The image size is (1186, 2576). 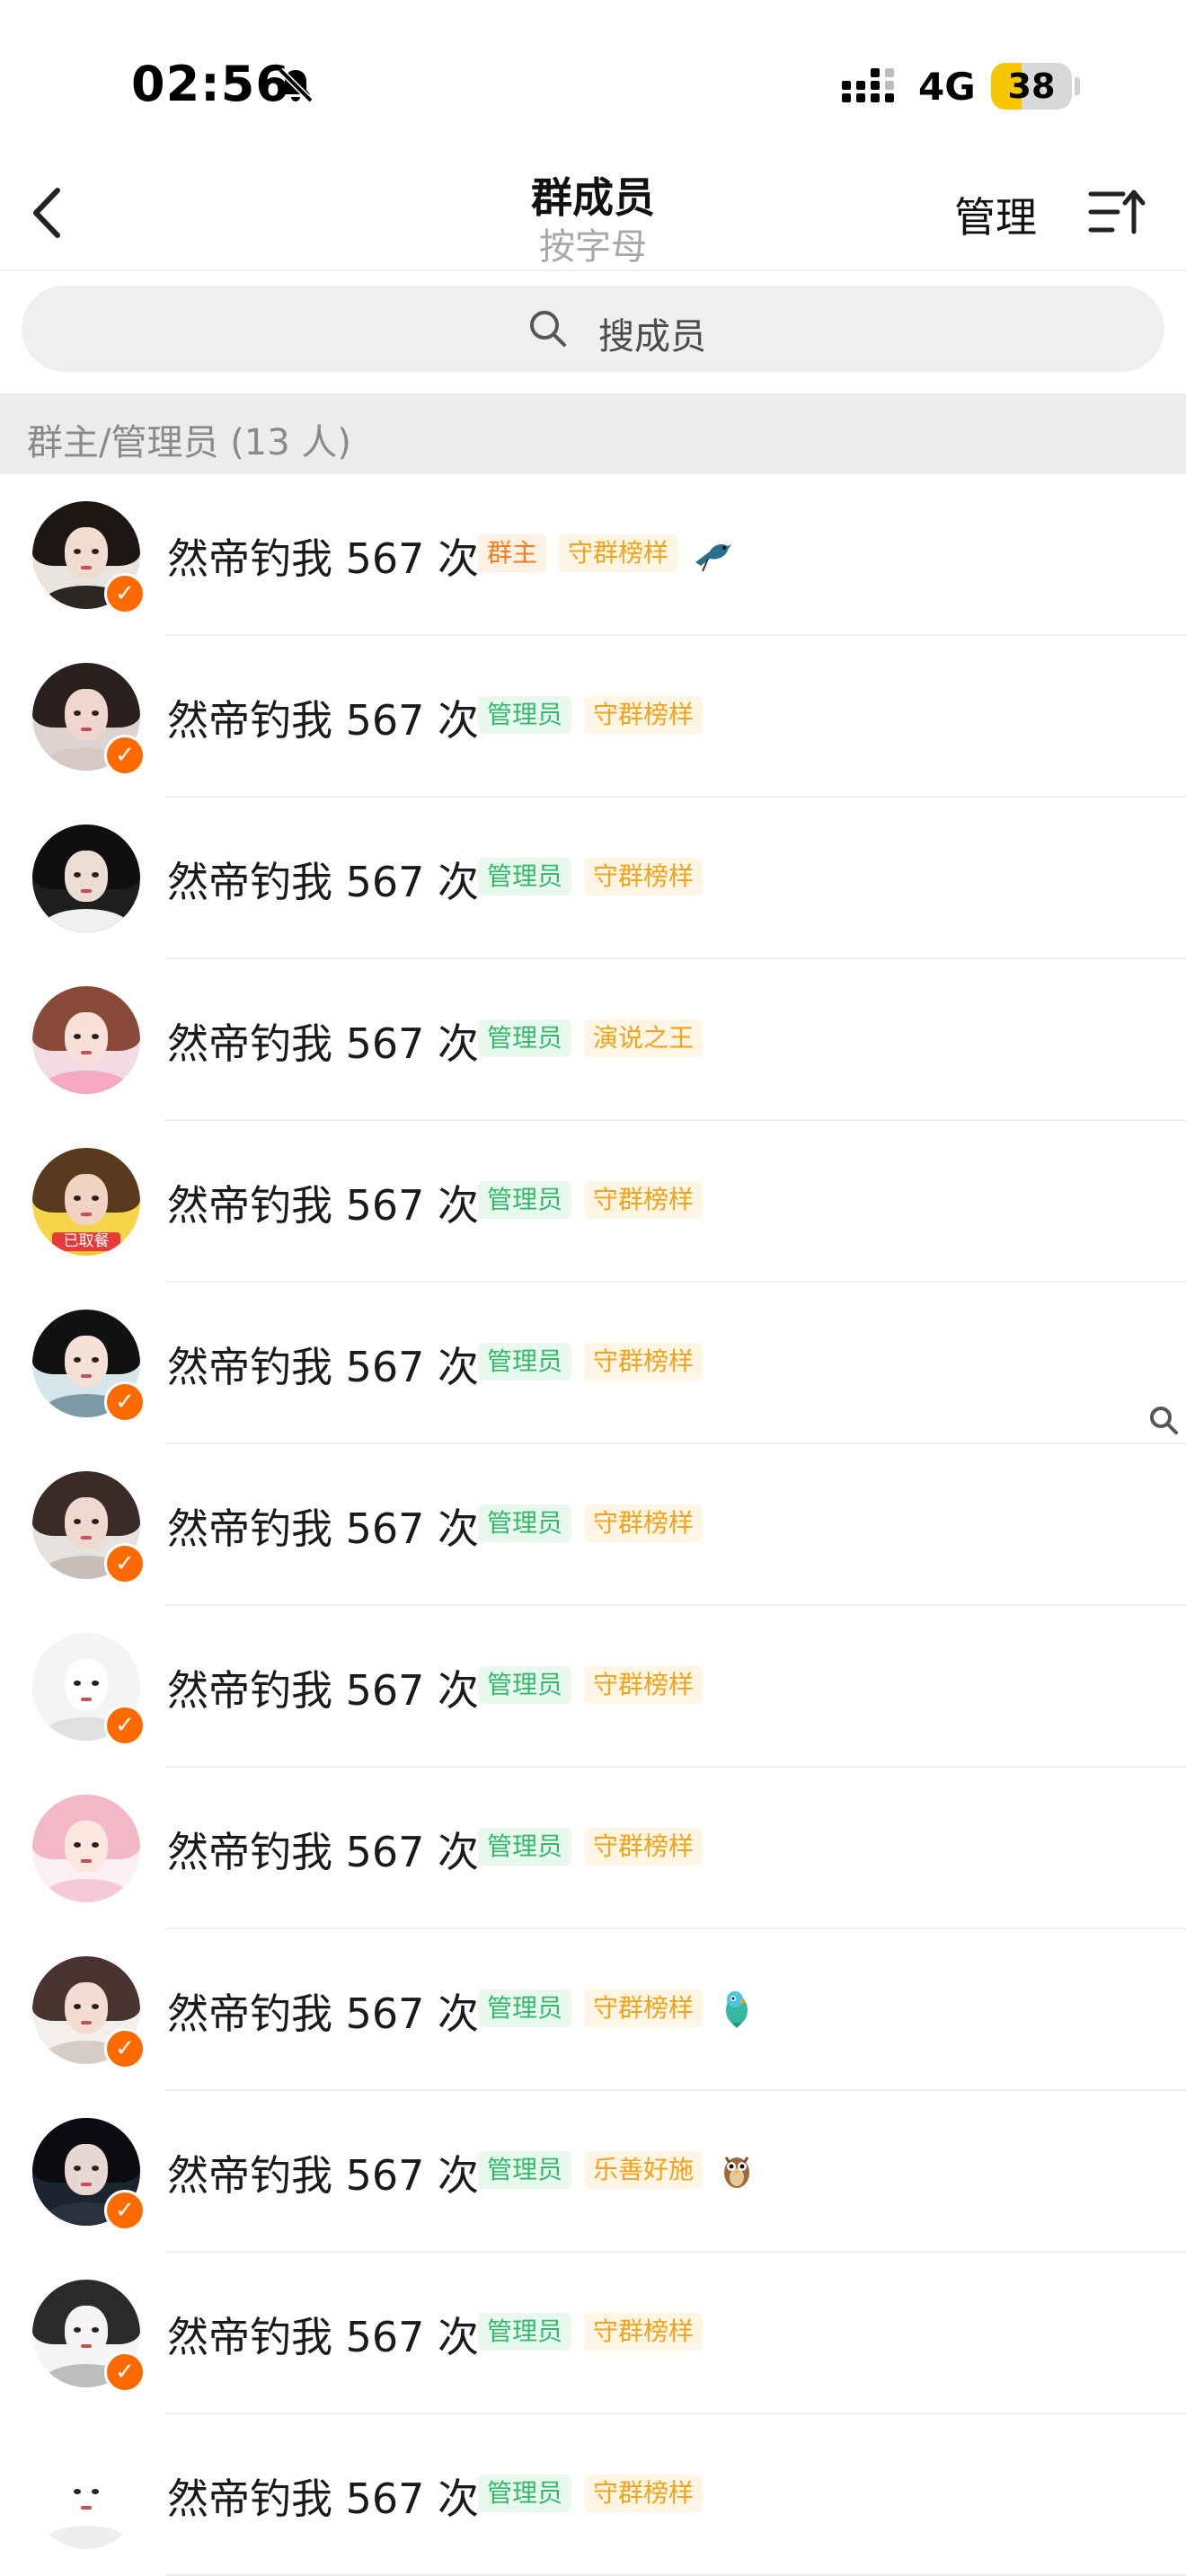 I want to click on battery-level: 38, so click(x=1031, y=86).